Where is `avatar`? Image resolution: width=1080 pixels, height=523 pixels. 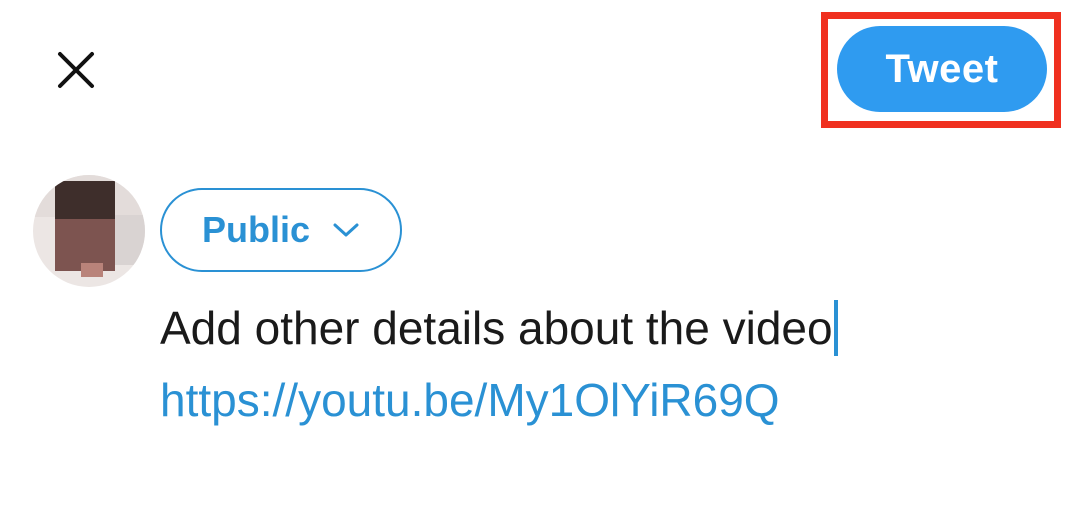 avatar is located at coordinates (89, 231).